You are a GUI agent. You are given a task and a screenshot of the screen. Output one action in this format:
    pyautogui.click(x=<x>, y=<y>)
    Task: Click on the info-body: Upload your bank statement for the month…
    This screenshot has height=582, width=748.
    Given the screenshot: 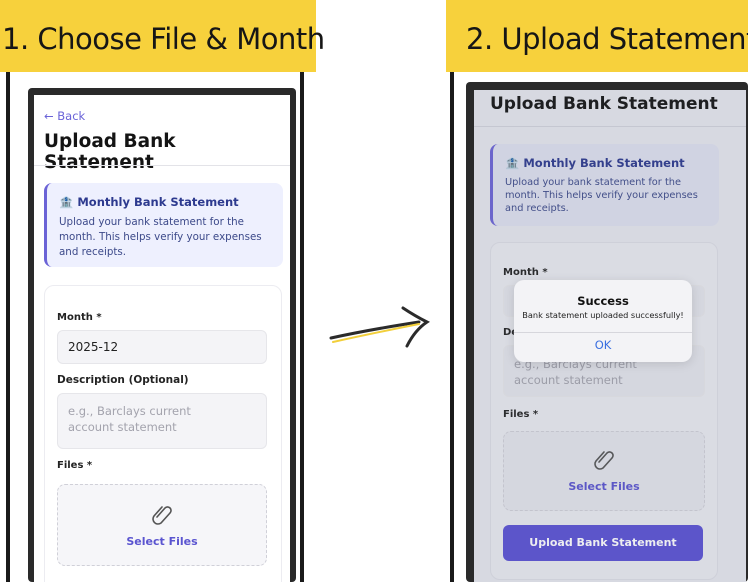 What is the action you would take?
    pyautogui.click(x=160, y=237)
    